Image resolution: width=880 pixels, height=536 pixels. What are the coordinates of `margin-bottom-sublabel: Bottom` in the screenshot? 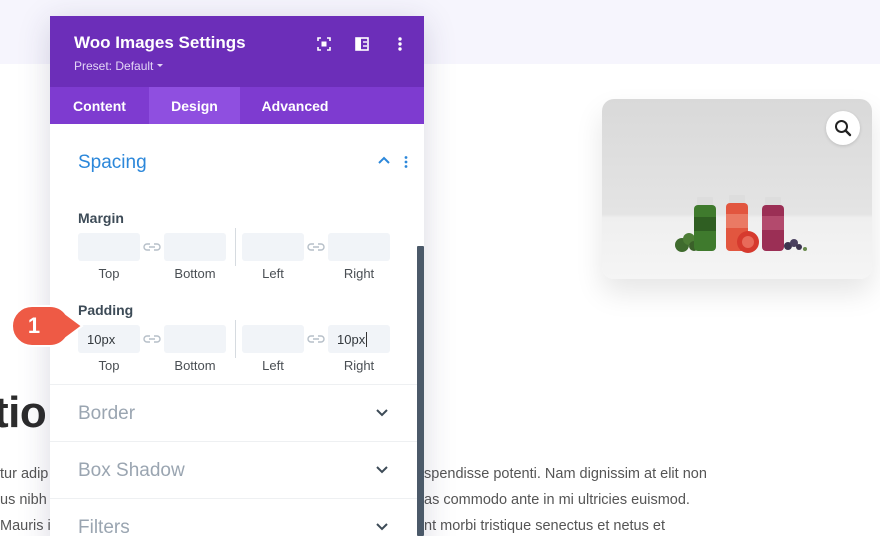 It's located at (195, 273).